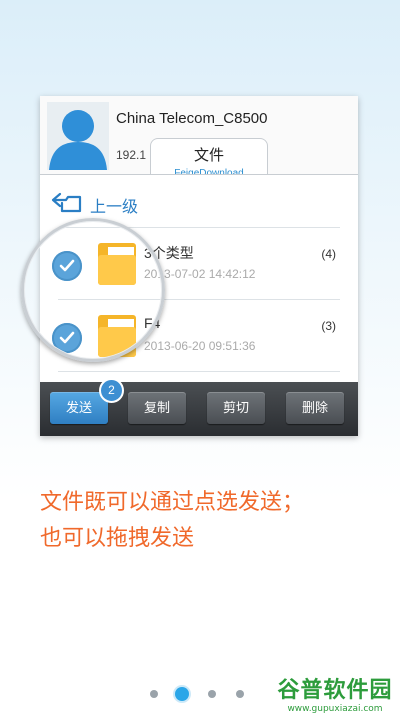 This screenshot has height=714, width=400. I want to click on list-item: F4 2013-06-20 09:51:36 (3), so click(199, 337).